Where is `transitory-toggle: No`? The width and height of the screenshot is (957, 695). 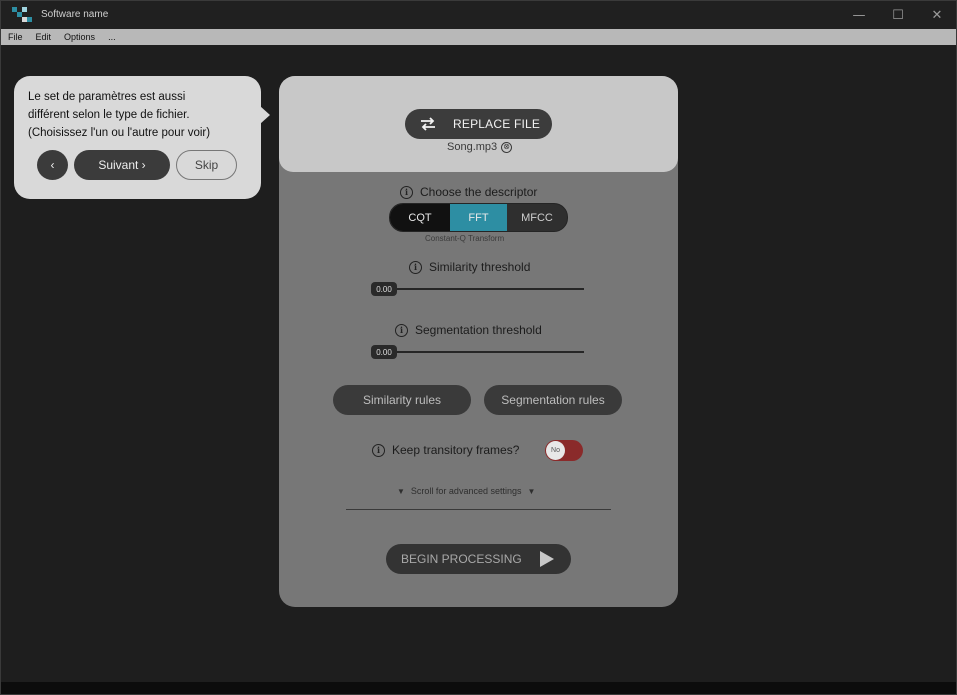
transitory-toggle: No is located at coordinates (564, 450).